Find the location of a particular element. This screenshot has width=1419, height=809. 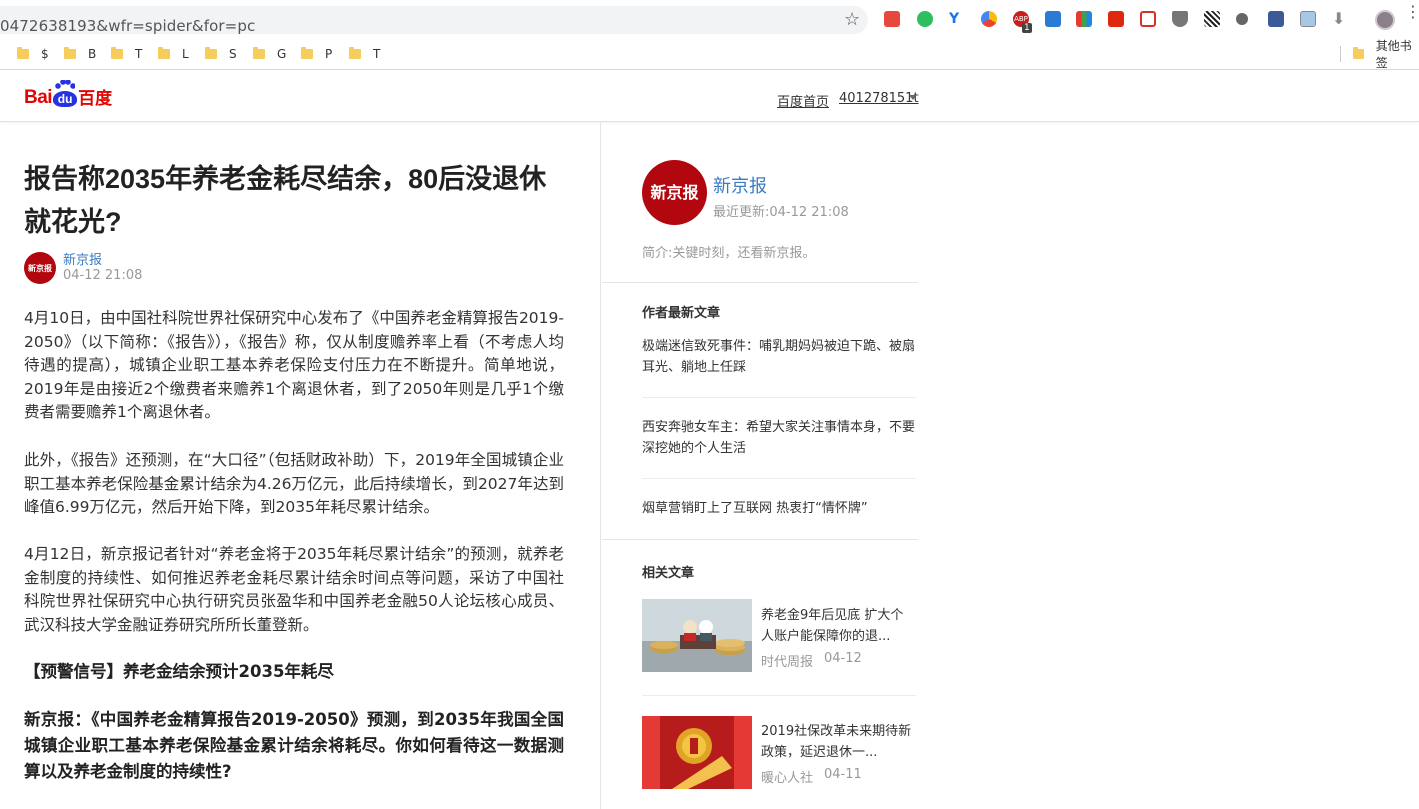

save-icon is located at coordinates (1276, 19).